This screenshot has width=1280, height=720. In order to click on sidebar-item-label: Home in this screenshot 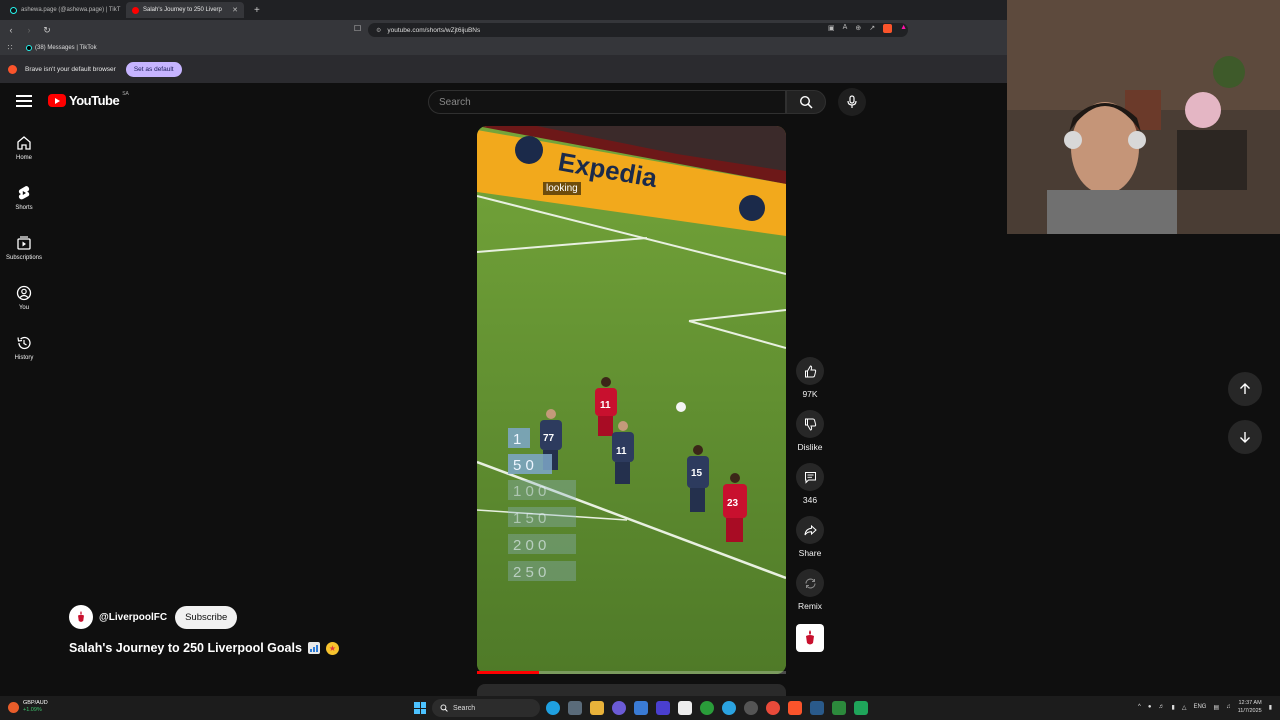, I will do `click(23, 158)`.